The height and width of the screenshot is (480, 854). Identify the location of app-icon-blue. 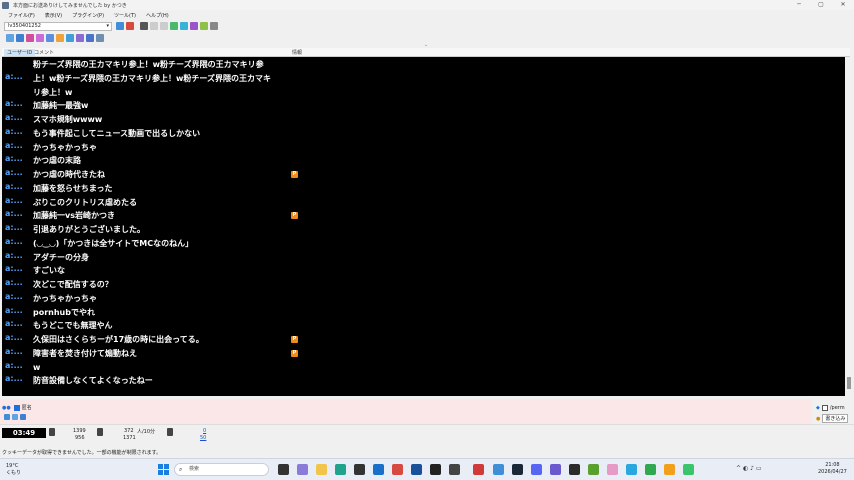
(416, 469).